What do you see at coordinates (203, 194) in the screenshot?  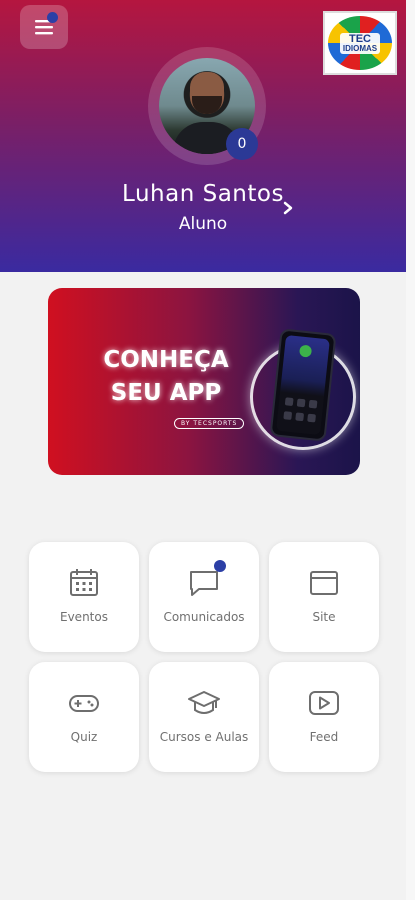 I see `user-name: Luhan Santos` at bounding box center [203, 194].